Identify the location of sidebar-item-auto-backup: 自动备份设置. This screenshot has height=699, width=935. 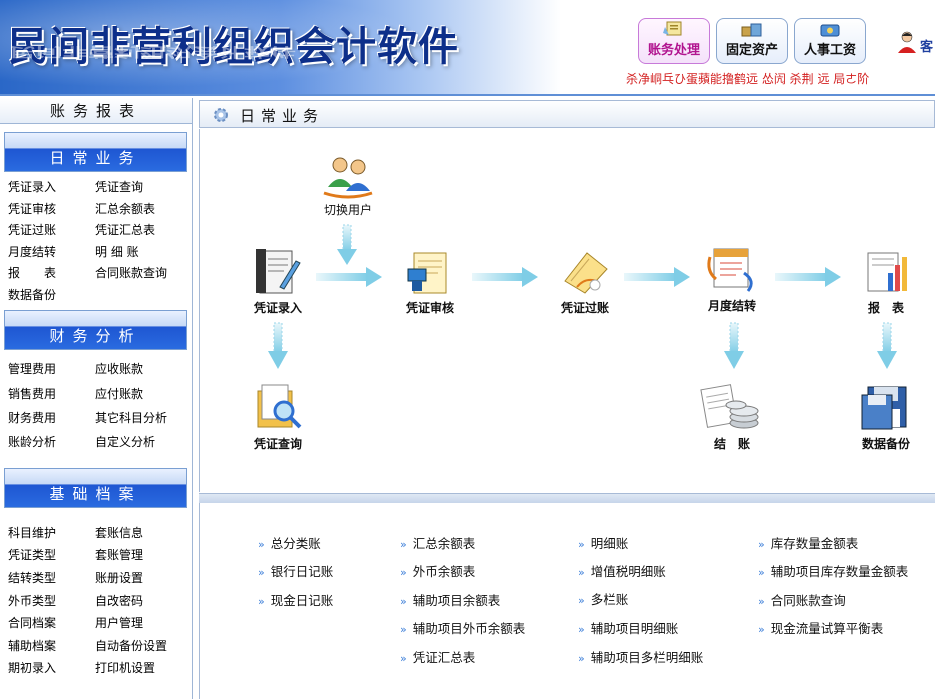
(131, 645).